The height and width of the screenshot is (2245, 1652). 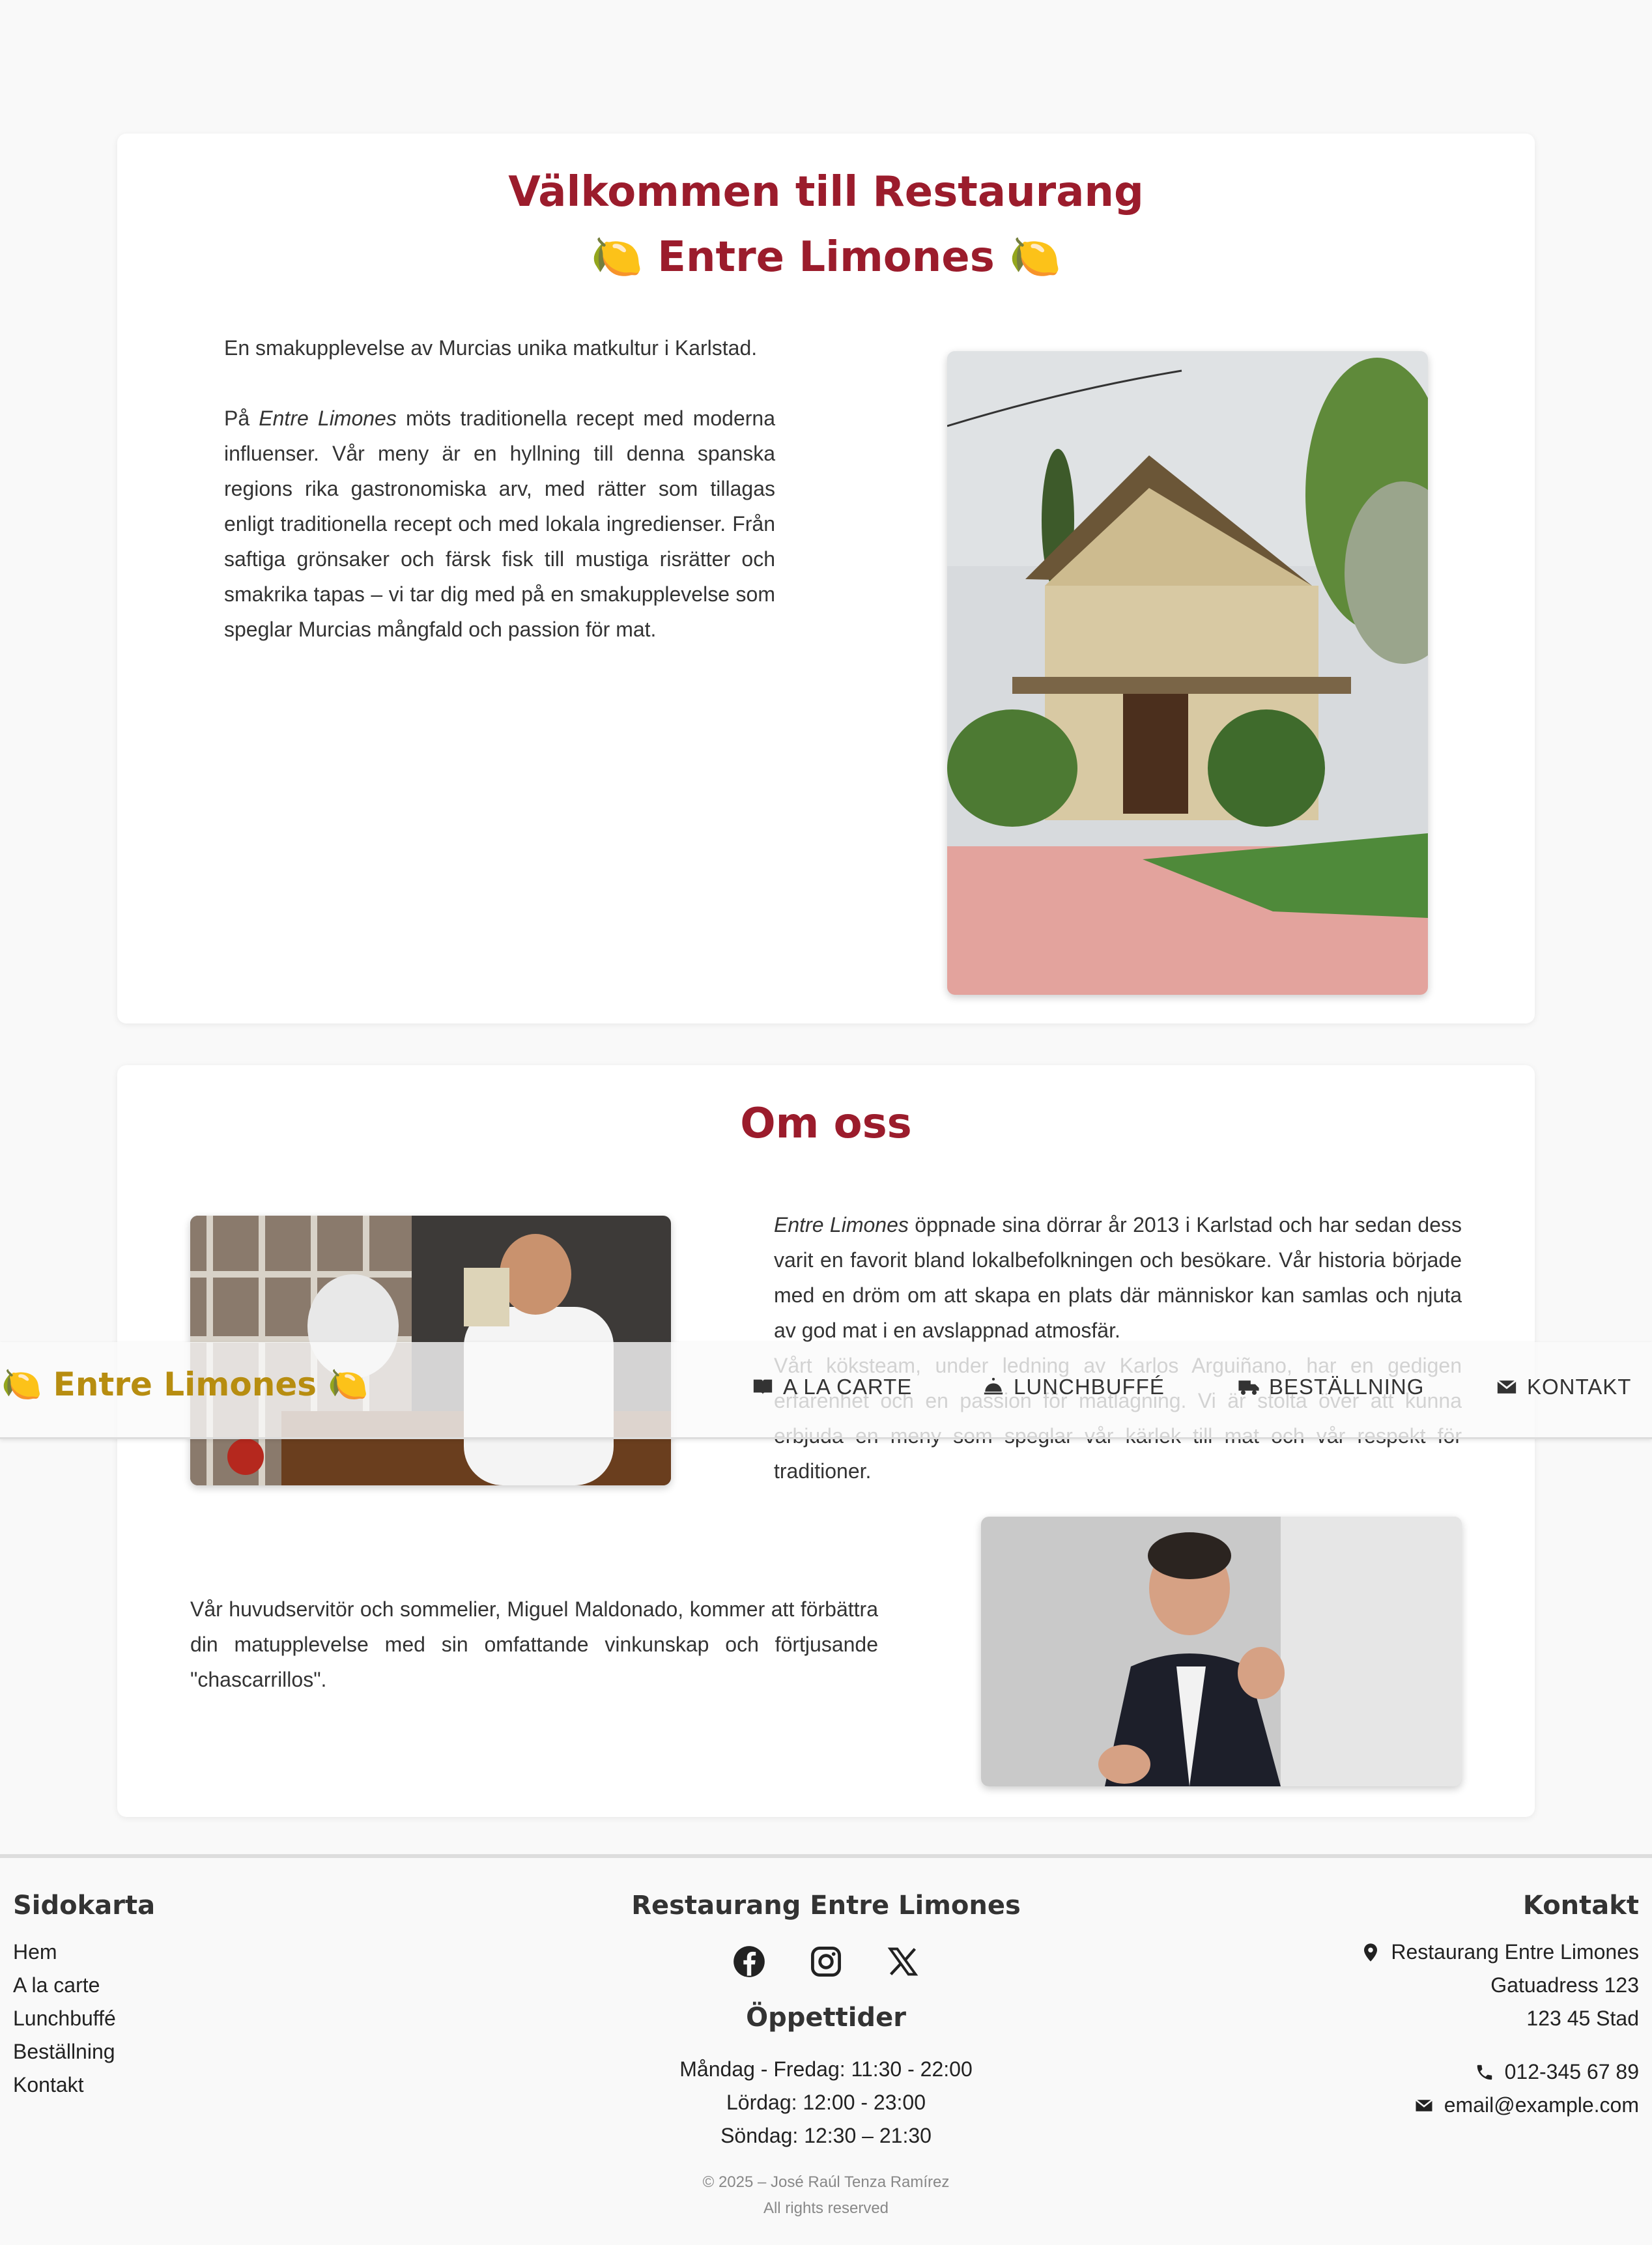 What do you see at coordinates (1541, 2105) in the screenshot?
I see `email-address: email@example.com` at bounding box center [1541, 2105].